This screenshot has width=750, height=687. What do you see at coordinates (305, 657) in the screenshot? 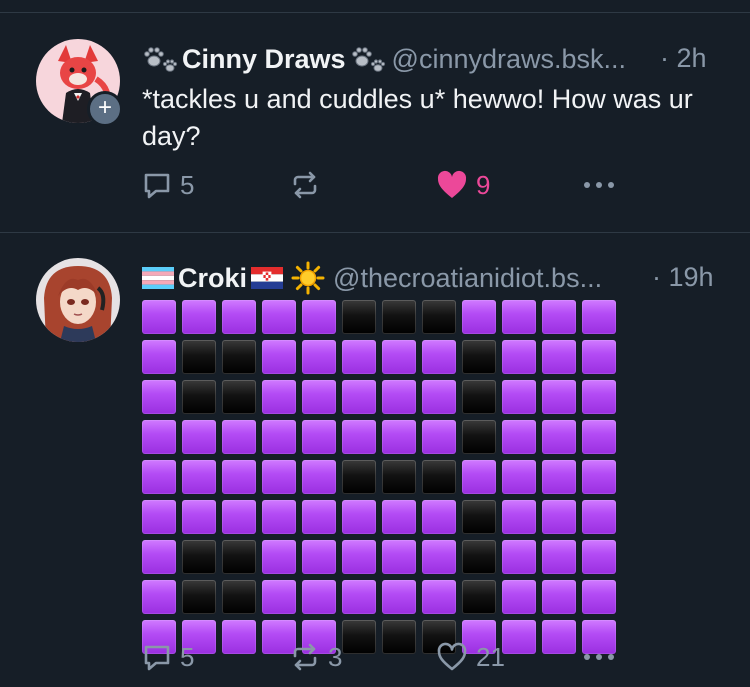
I see `repost-icon` at bounding box center [305, 657].